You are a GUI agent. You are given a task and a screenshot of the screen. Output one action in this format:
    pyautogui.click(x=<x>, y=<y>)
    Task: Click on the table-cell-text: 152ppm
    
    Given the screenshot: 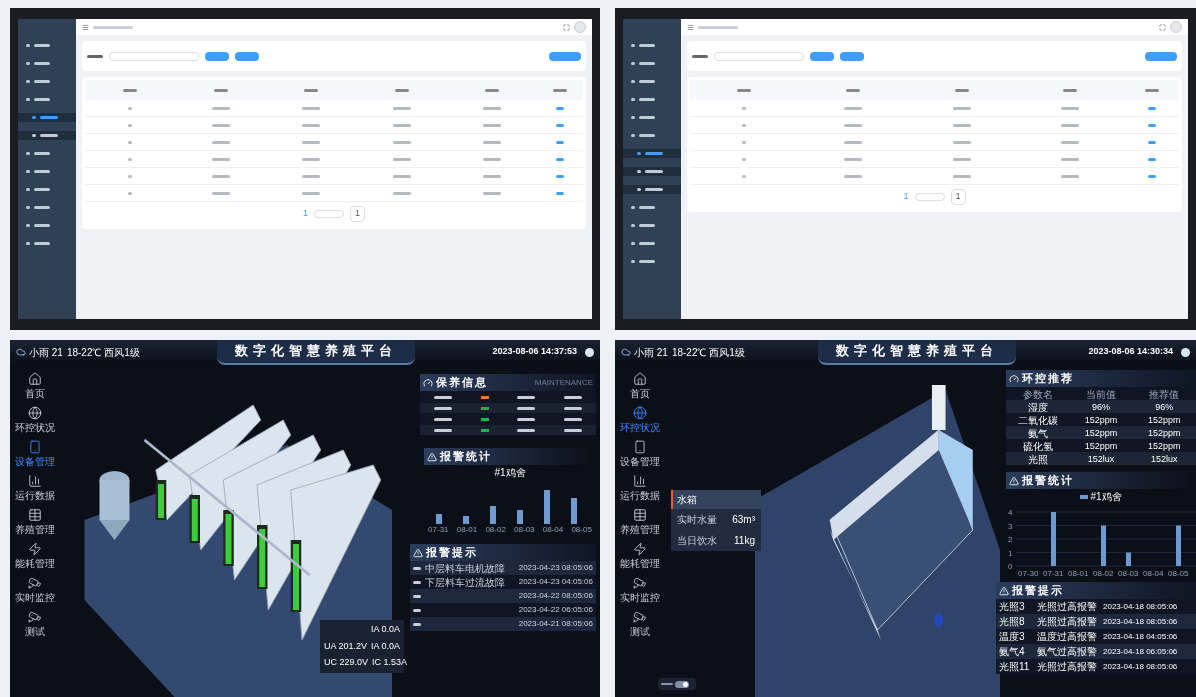 What is the action you would take?
    pyautogui.click(x=1101, y=446)
    